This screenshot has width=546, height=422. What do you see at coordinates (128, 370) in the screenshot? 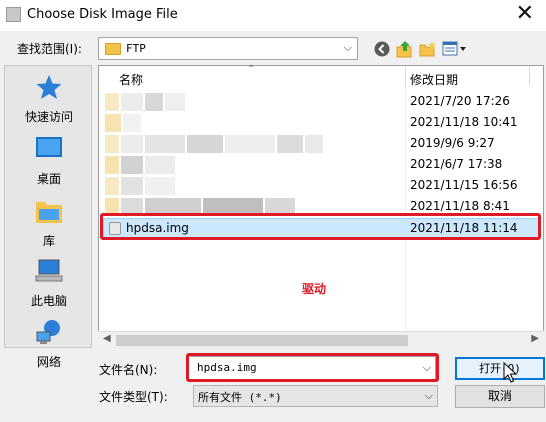
I see `filename-label: 文件名(N):` at bounding box center [128, 370].